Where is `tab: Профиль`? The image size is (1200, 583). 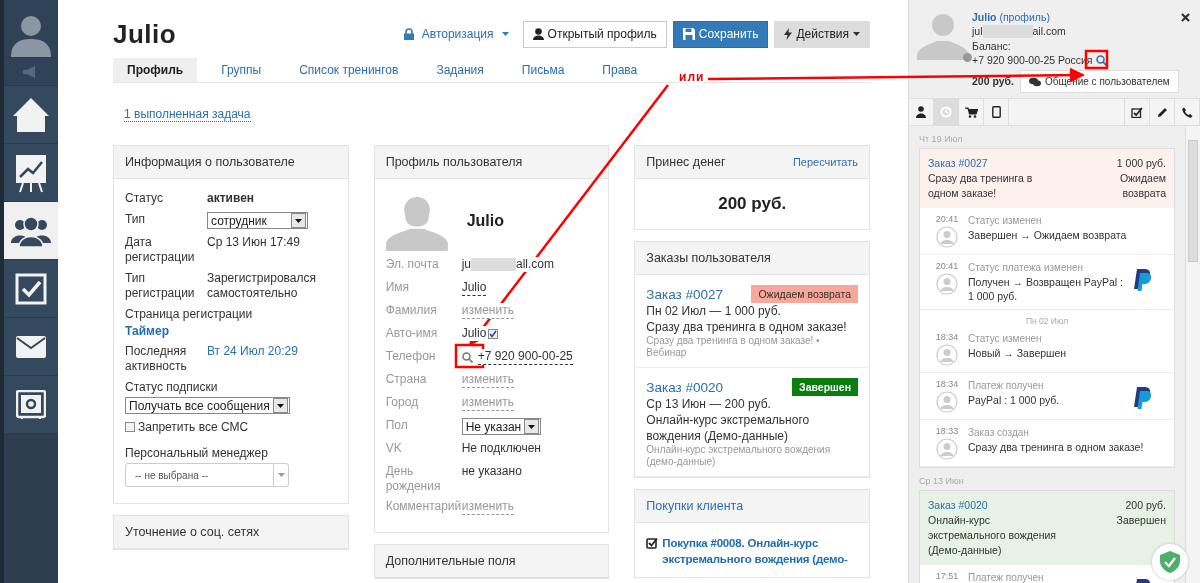 tab: Профиль is located at coordinates (155, 70).